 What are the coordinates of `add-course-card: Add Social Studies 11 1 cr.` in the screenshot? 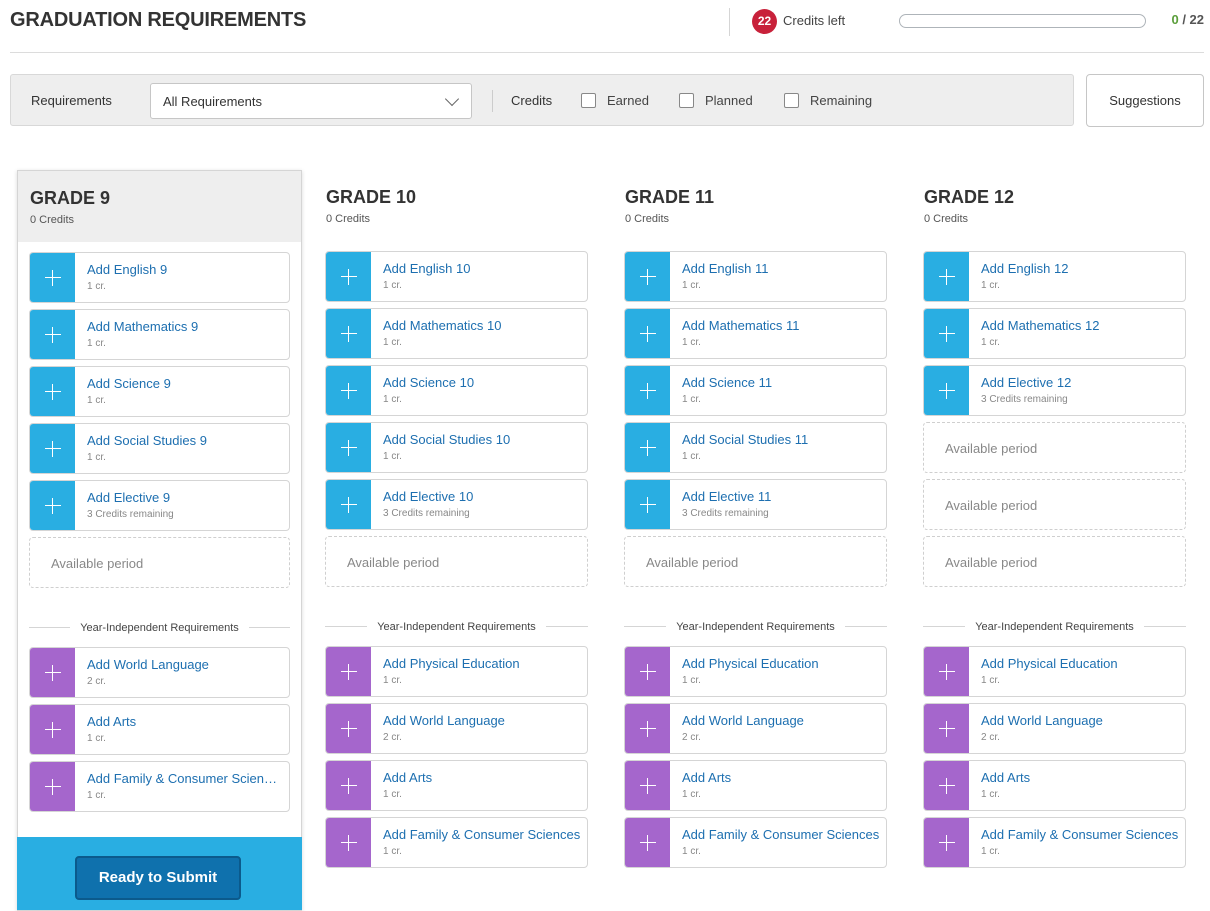 It's located at (755, 447).